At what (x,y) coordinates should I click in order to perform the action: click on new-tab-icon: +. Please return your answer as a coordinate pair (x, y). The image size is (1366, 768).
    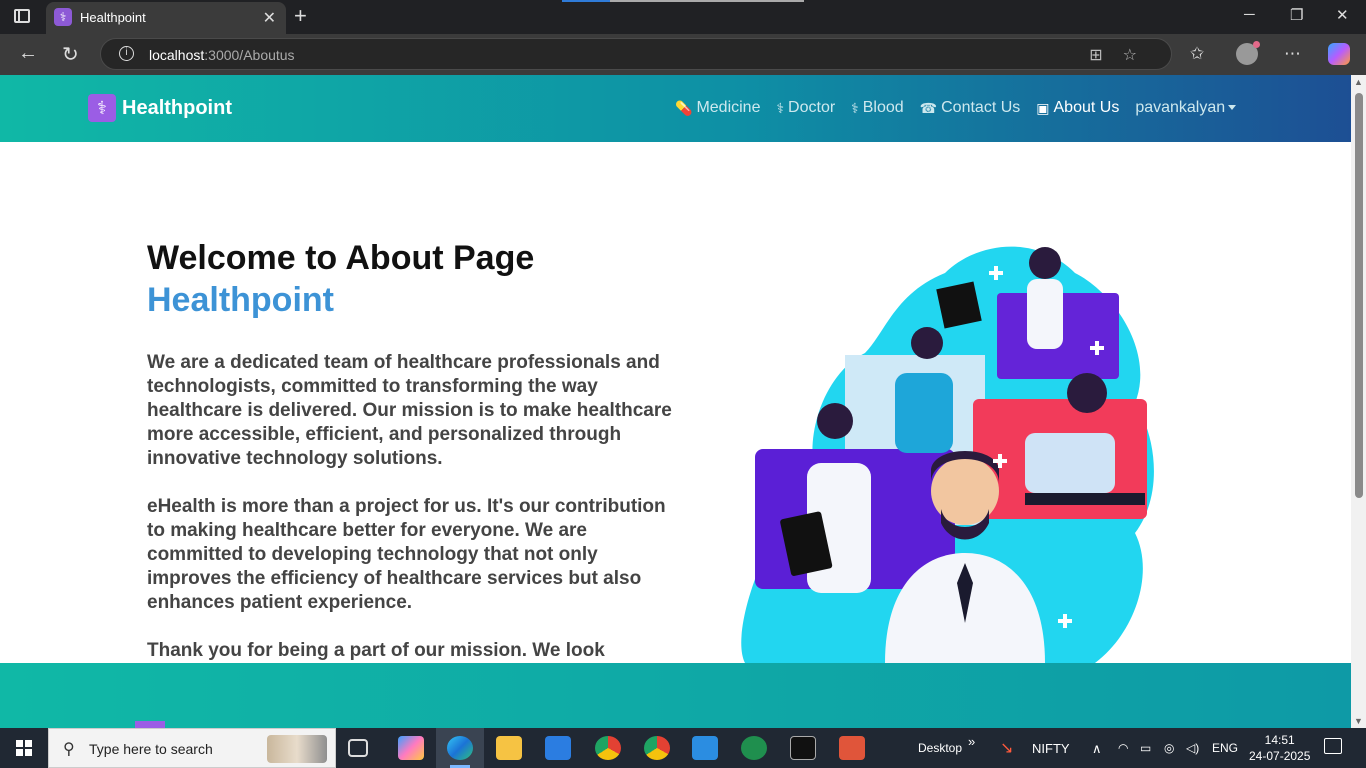
    Looking at the image, I should click on (300, 16).